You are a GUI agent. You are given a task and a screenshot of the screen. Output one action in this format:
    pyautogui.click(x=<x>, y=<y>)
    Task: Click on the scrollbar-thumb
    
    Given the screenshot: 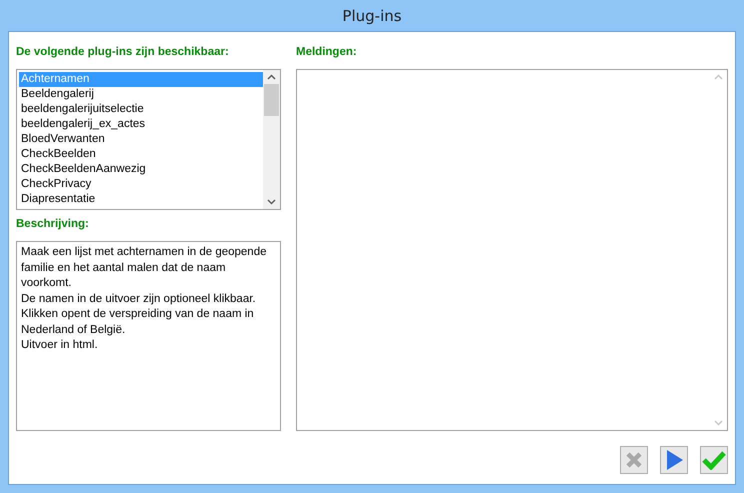 What is the action you would take?
    pyautogui.click(x=271, y=100)
    